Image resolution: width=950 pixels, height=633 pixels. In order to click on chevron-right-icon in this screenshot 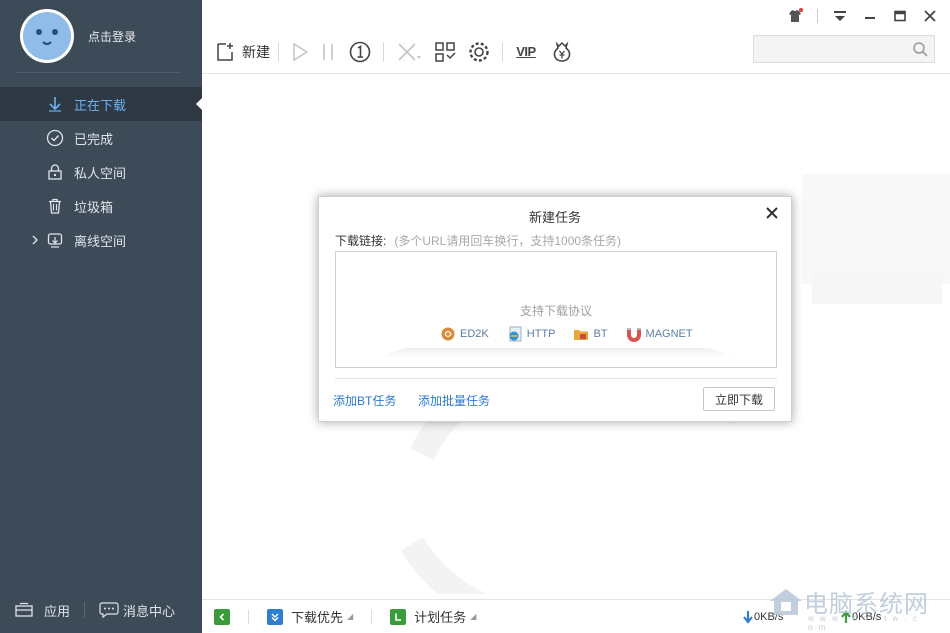, I will do `click(36, 240)`.